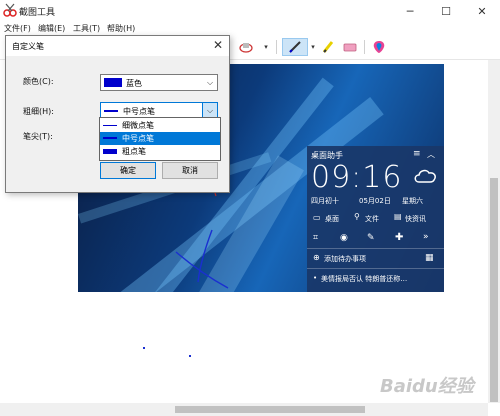  I want to click on thickness-label: 粗细(H):, so click(38, 111).